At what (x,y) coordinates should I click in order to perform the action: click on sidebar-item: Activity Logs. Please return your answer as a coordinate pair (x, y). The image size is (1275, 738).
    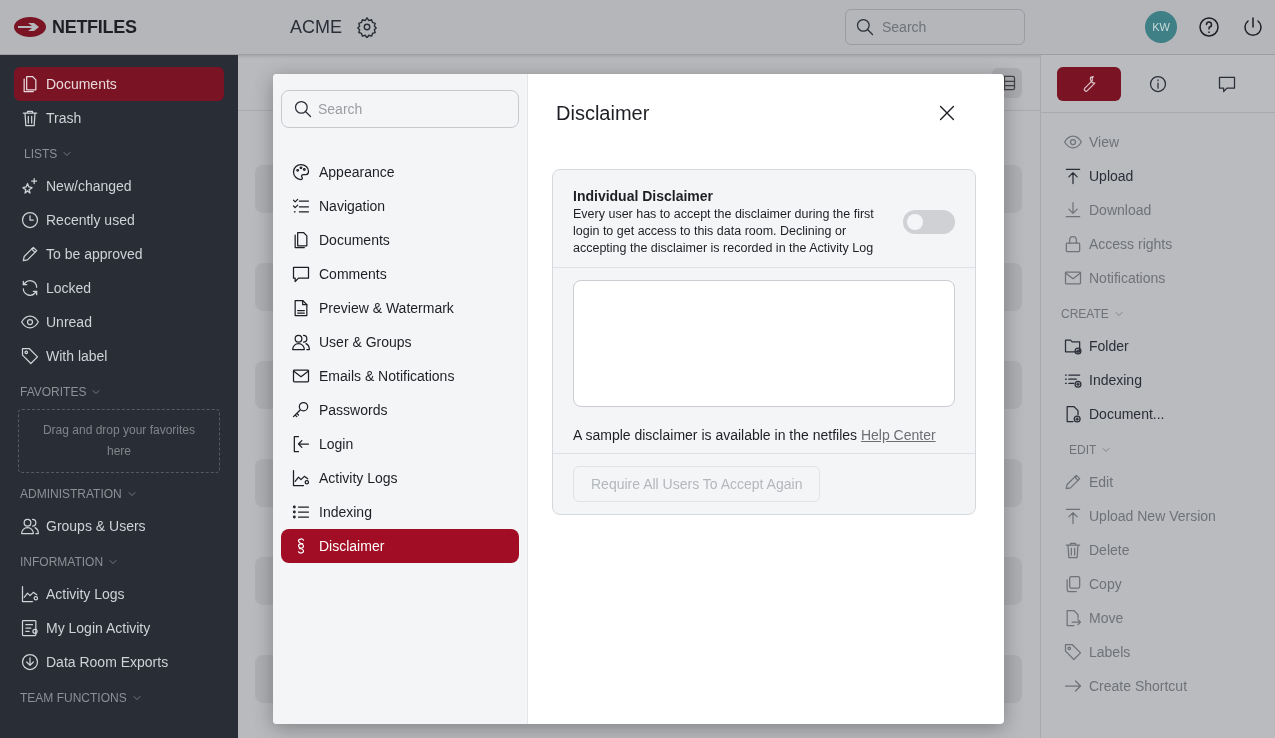
    Looking at the image, I should click on (119, 594).